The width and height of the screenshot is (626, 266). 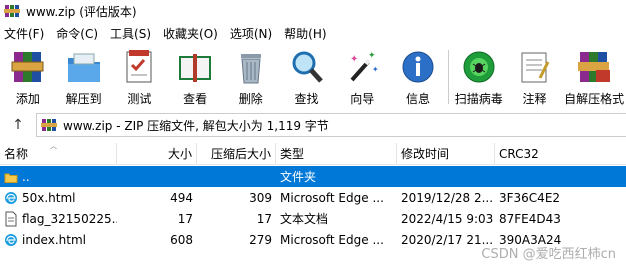 What do you see at coordinates (81, 11) in the screenshot?
I see `window-title: www.zip (评估版本)` at bounding box center [81, 11].